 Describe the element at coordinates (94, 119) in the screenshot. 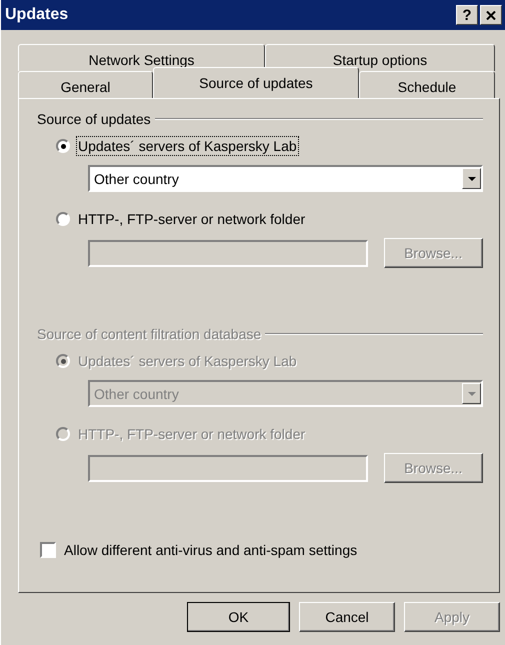

I see `group-title: Source of updates` at that location.